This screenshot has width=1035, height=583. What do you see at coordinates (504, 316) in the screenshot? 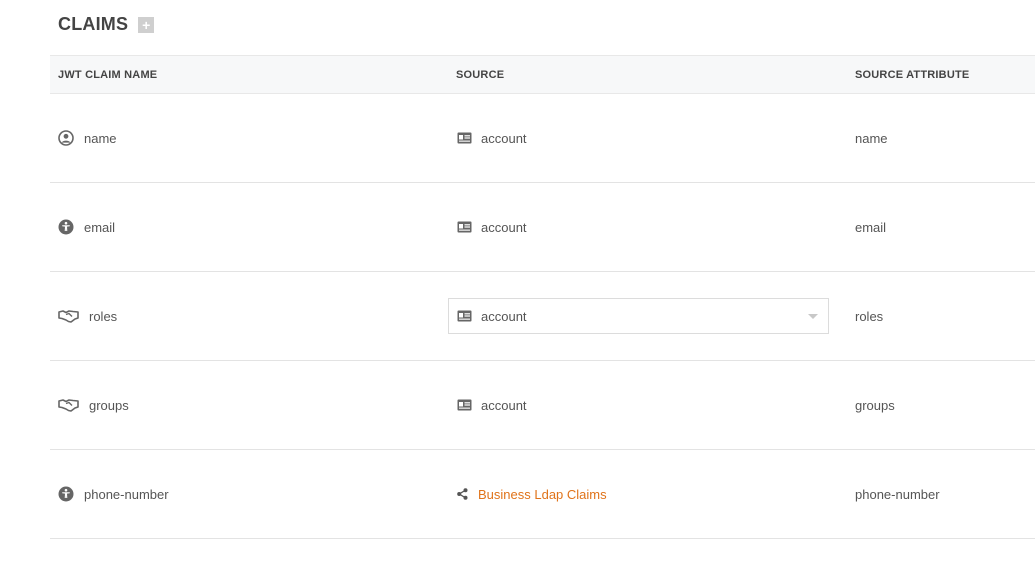
I see `source-select-value: account` at bounding box center [504, 316].